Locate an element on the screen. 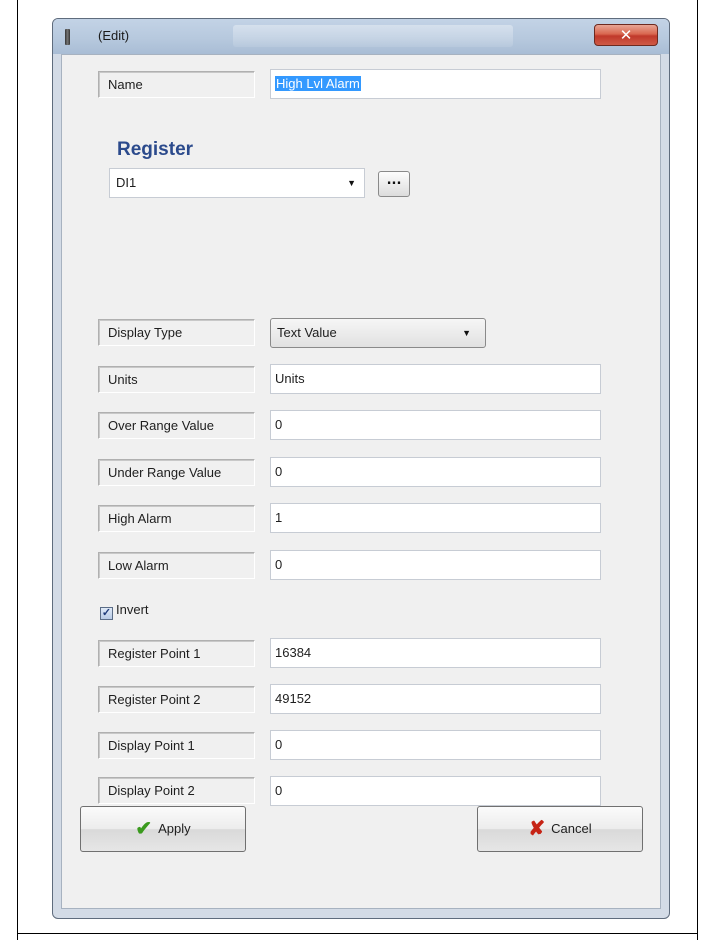 The width and height of the screenshot is (716, 940). high-alarm-label: High Alarm is located at coordinates (176, 518).